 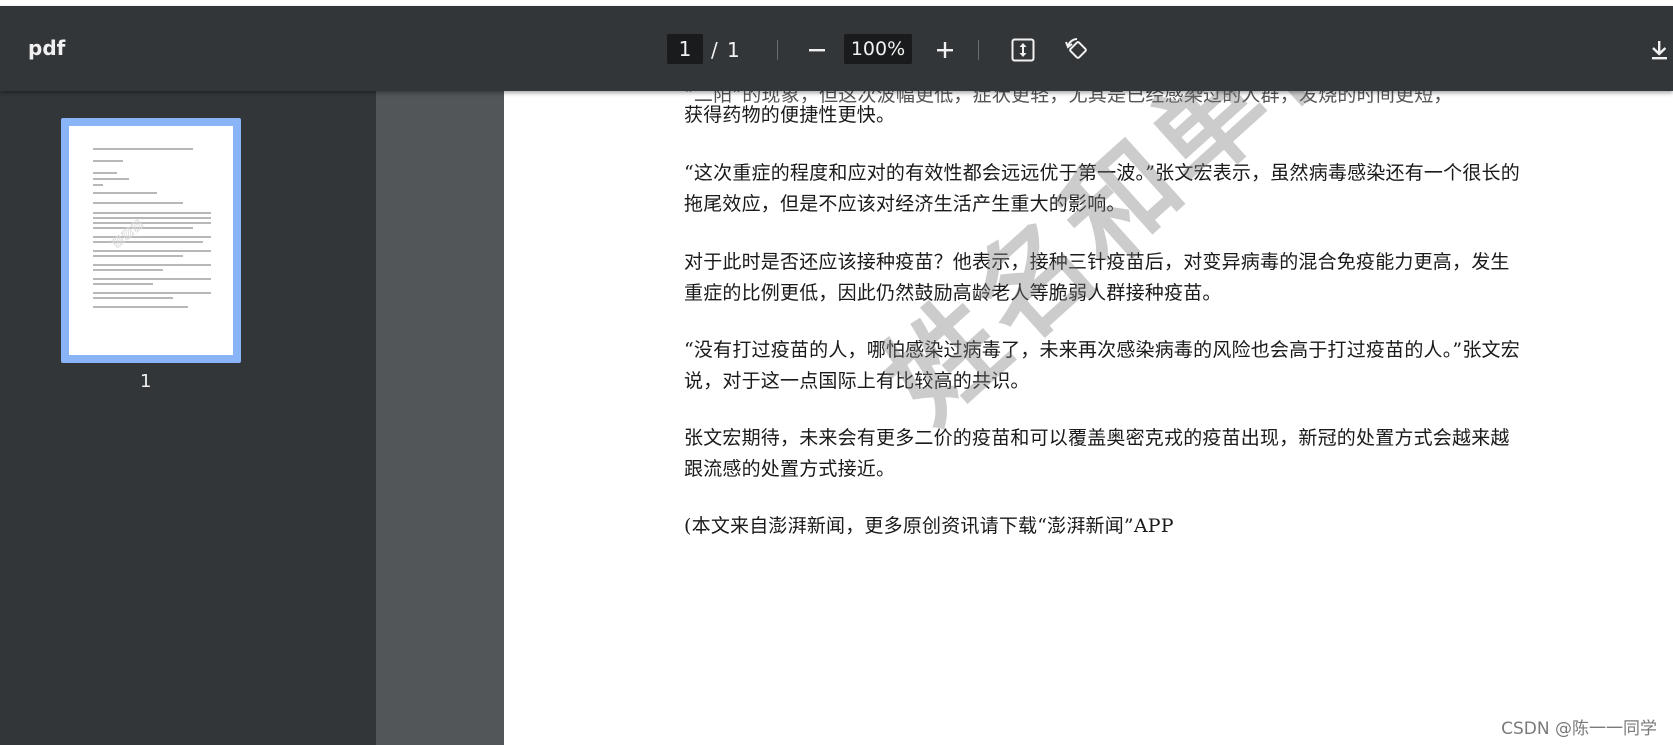 I want to click on rotate-button, so click(x=1077, y=50).